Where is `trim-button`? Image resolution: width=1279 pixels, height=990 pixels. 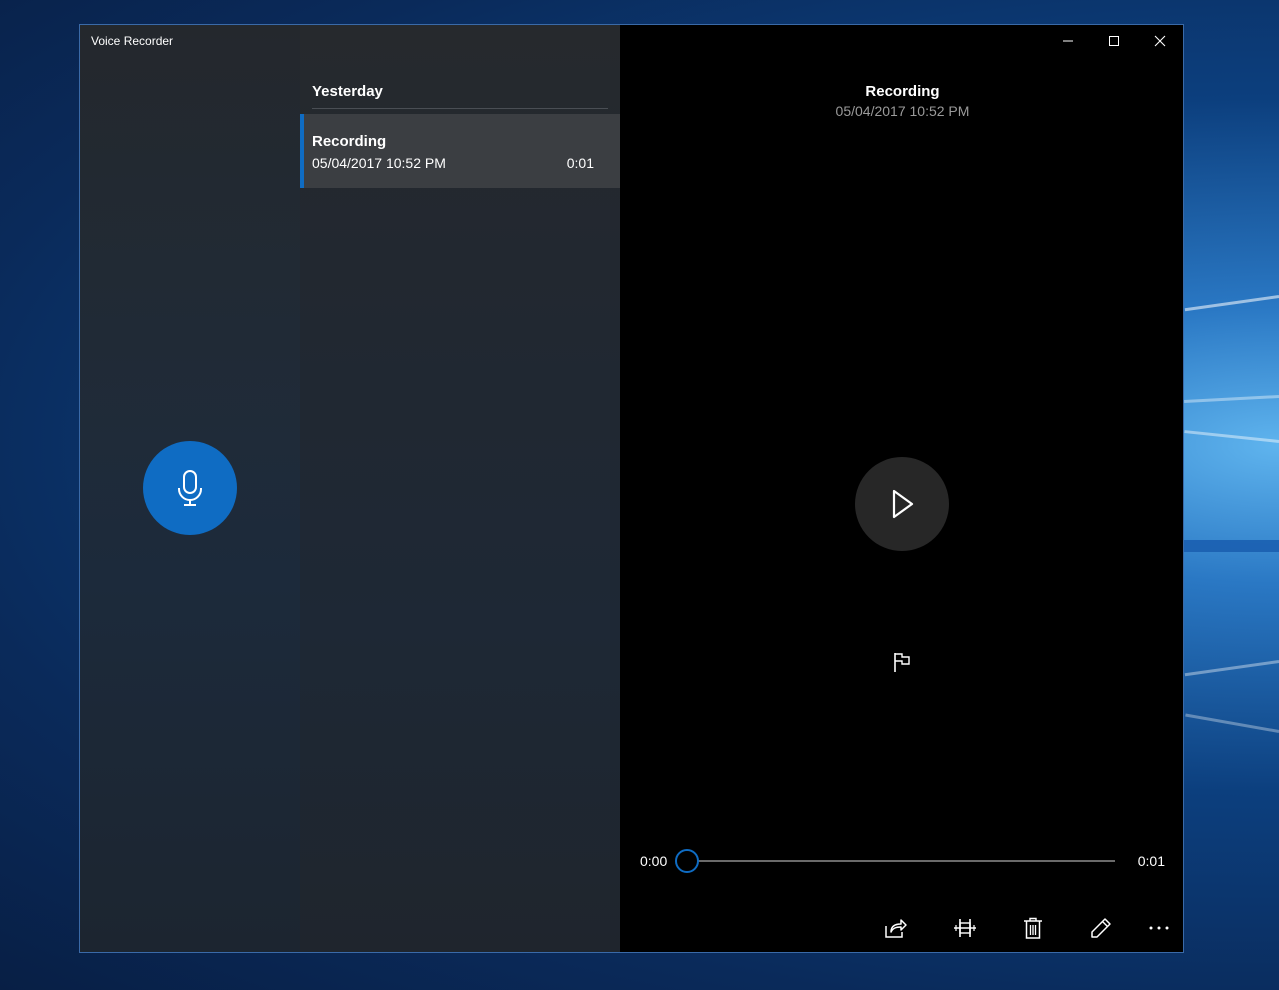 trim-button is located at coordinates (965, 928).